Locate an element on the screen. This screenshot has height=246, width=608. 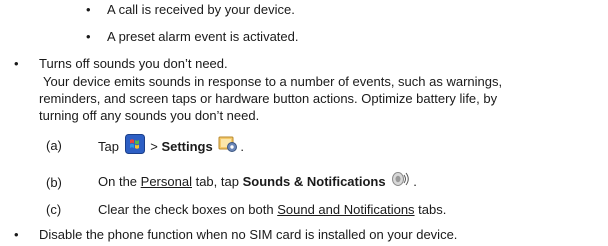
step-b-label: (b) is located at coordinates (54, 182).